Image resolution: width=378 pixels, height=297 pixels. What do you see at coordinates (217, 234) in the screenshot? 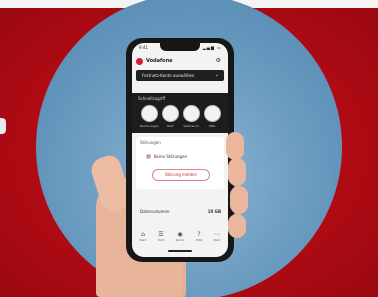
I see `more-icon: ⋯` at bounding box center [217, 234].